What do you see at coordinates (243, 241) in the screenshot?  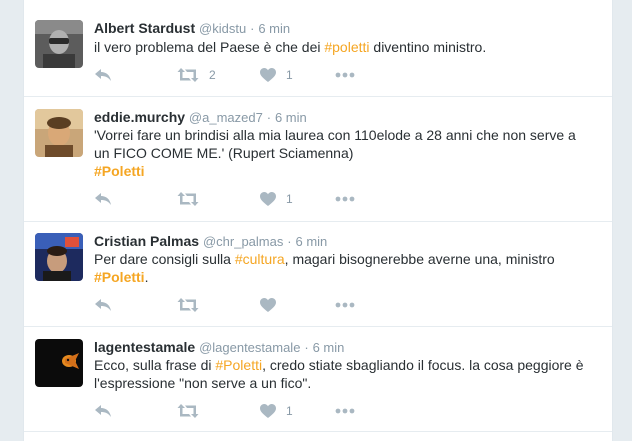 I see `user-handle: @chr_palmas` at bounding box center [243, 241].